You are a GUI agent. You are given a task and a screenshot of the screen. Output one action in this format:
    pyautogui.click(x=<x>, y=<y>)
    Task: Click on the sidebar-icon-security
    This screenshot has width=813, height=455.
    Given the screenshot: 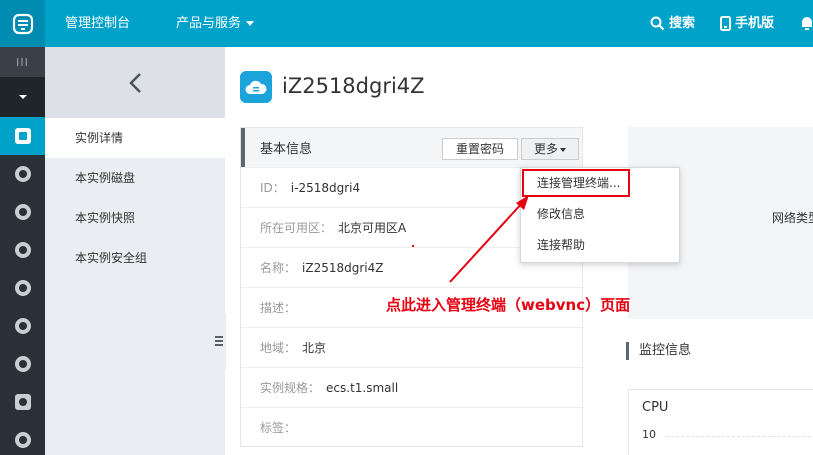 What is the action you would take?
    pyautogui.click(x=22, y=174)
    